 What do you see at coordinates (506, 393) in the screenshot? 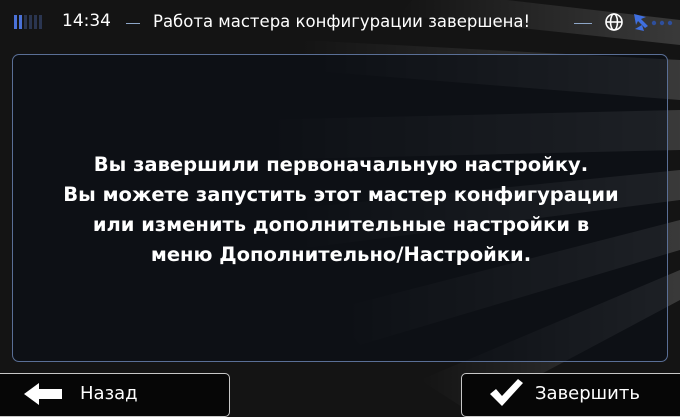
I see `checkmark-icon` at bounding box center [506, 393].